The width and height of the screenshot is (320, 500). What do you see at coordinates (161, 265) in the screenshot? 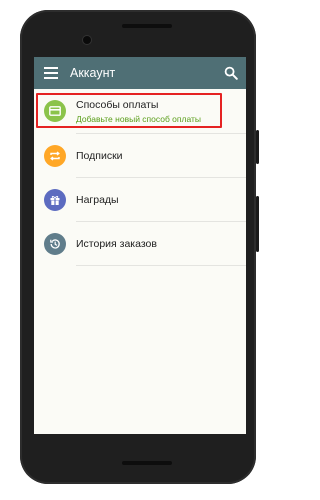
I see `divider` at bounding box center [161, 265].